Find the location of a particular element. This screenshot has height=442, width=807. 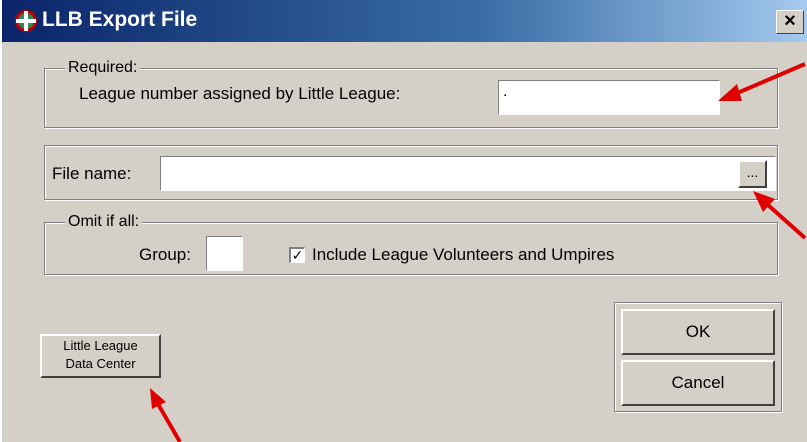

file-name-input is located at coordinates (468, 173).